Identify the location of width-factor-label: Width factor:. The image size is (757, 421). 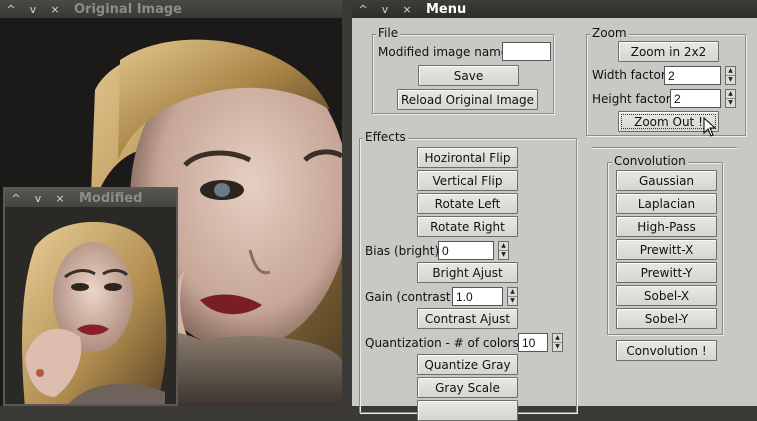
(631, 75).